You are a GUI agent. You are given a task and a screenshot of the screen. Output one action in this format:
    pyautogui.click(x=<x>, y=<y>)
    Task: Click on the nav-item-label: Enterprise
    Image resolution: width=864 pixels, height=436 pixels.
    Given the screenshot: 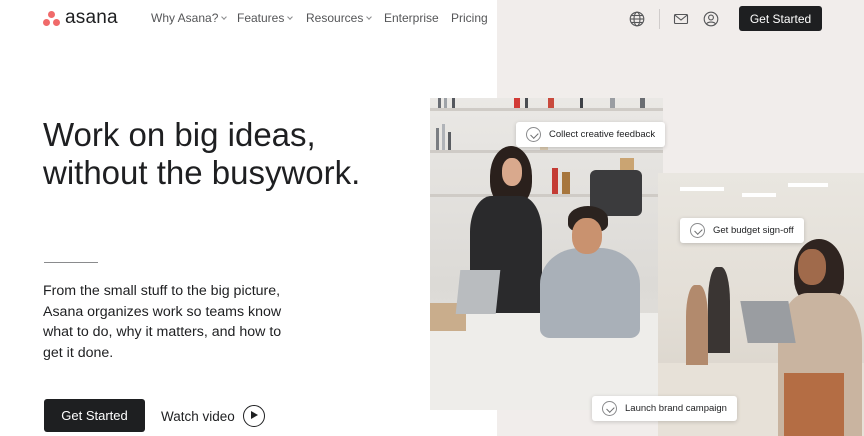 What is the action you would take?
    pyautogui.click(x=411, y=18)
    